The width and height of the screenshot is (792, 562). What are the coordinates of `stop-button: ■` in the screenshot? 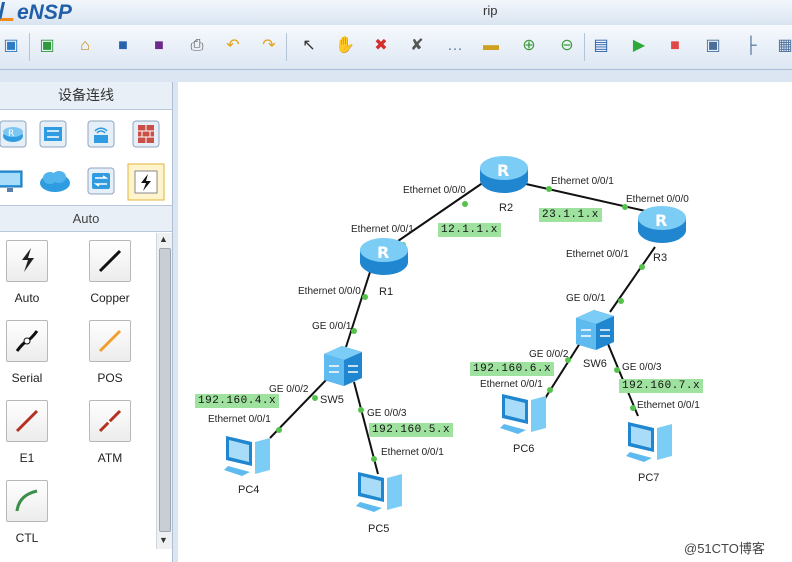 It's located at (675, 46).